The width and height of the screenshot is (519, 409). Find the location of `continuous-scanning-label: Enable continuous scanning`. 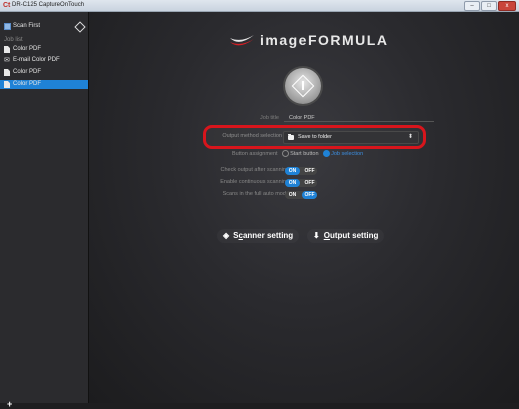

continuous-scanning-label: Enable continuous scanning is located at coordinates (254, 182).